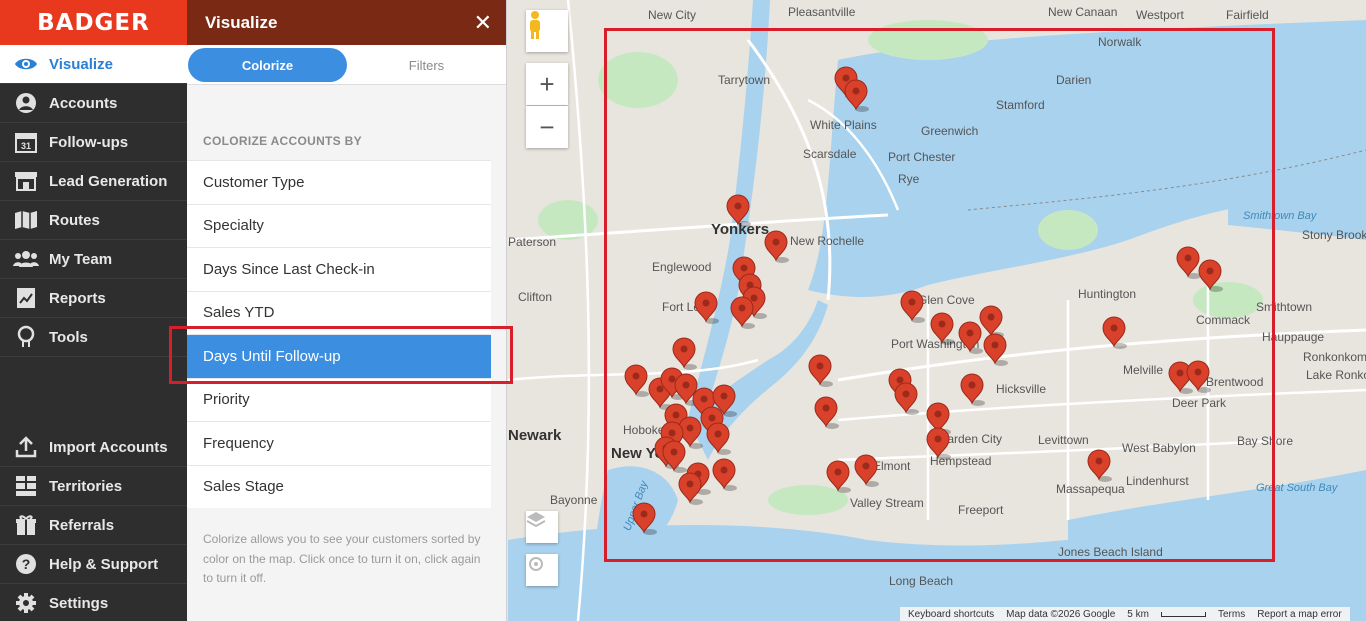 Image resolution: width=1366 pixels, height=621 pixels. What do you see at coordinates (26, 146) in the screenshot?
I see `svg-text: 31` at bounding box center [26, 146].